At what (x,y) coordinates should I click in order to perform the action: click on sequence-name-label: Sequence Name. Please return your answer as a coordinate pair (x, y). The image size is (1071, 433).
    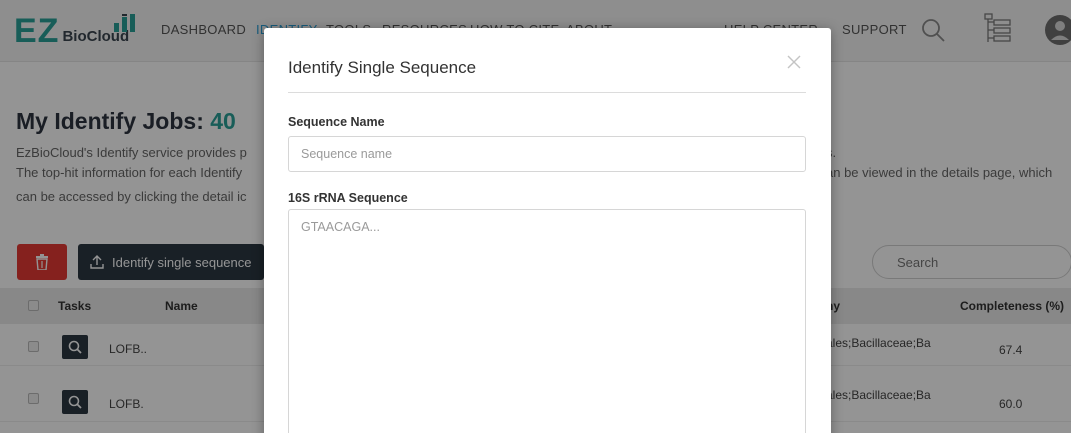
    Looking at the image, I should click on (336, 122).